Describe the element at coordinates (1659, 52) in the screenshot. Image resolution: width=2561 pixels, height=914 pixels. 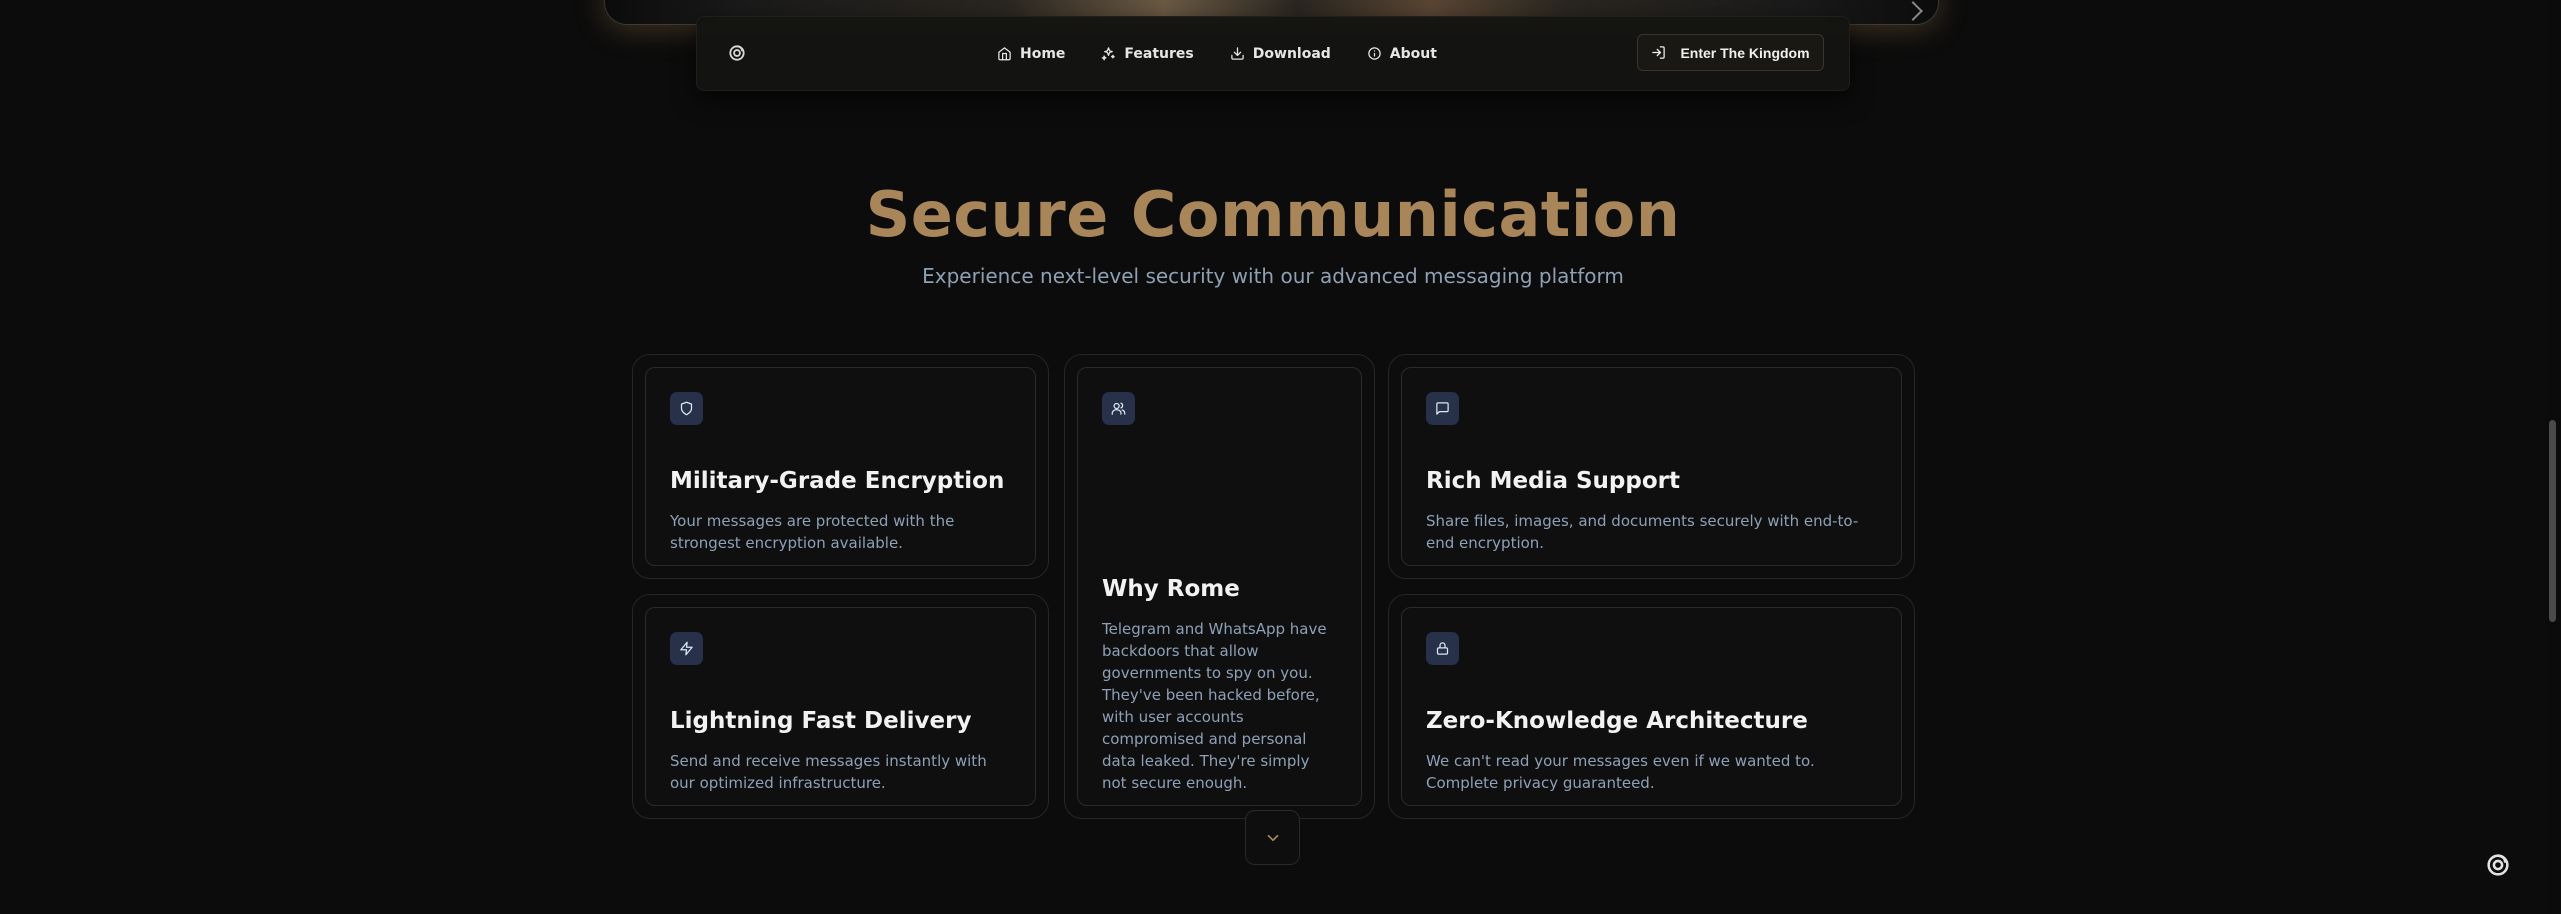
I see `log-in-icon` at that location.